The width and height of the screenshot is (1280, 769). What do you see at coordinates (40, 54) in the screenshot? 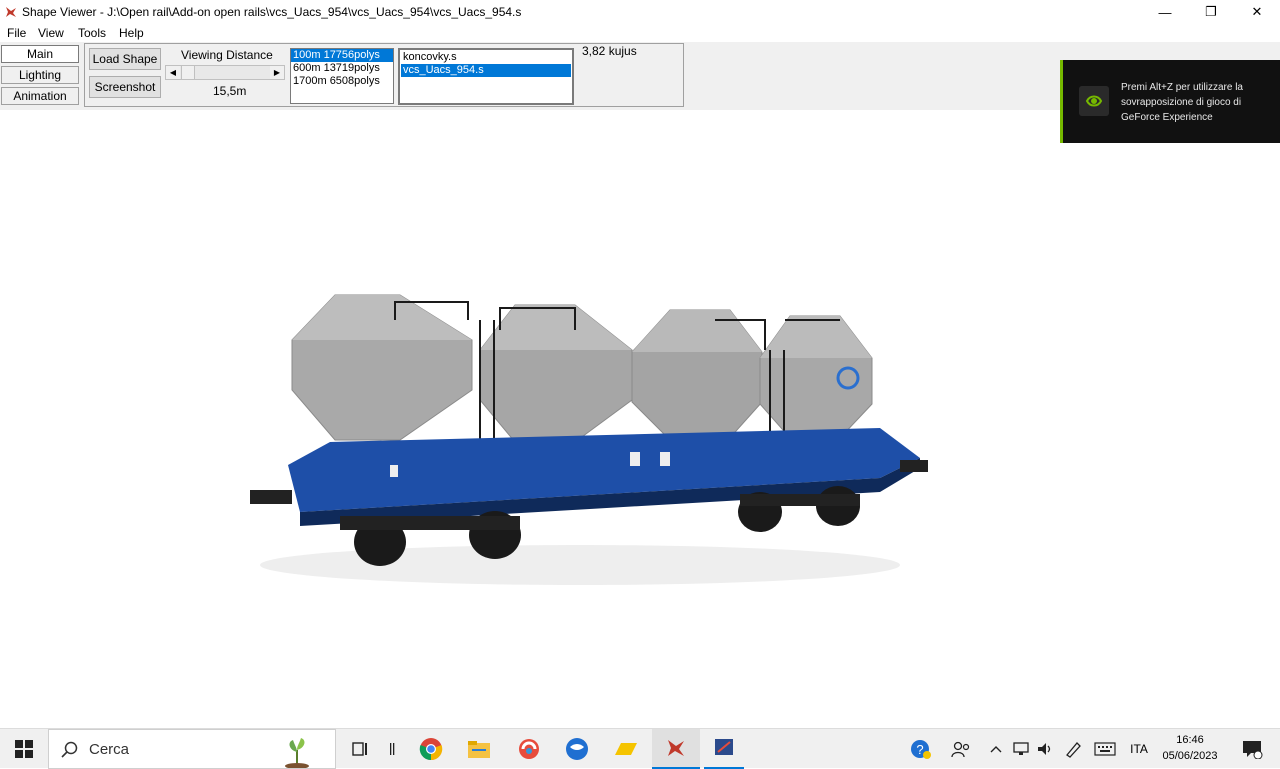
I see `tab-main: Main` at bounding box center [40, 54].